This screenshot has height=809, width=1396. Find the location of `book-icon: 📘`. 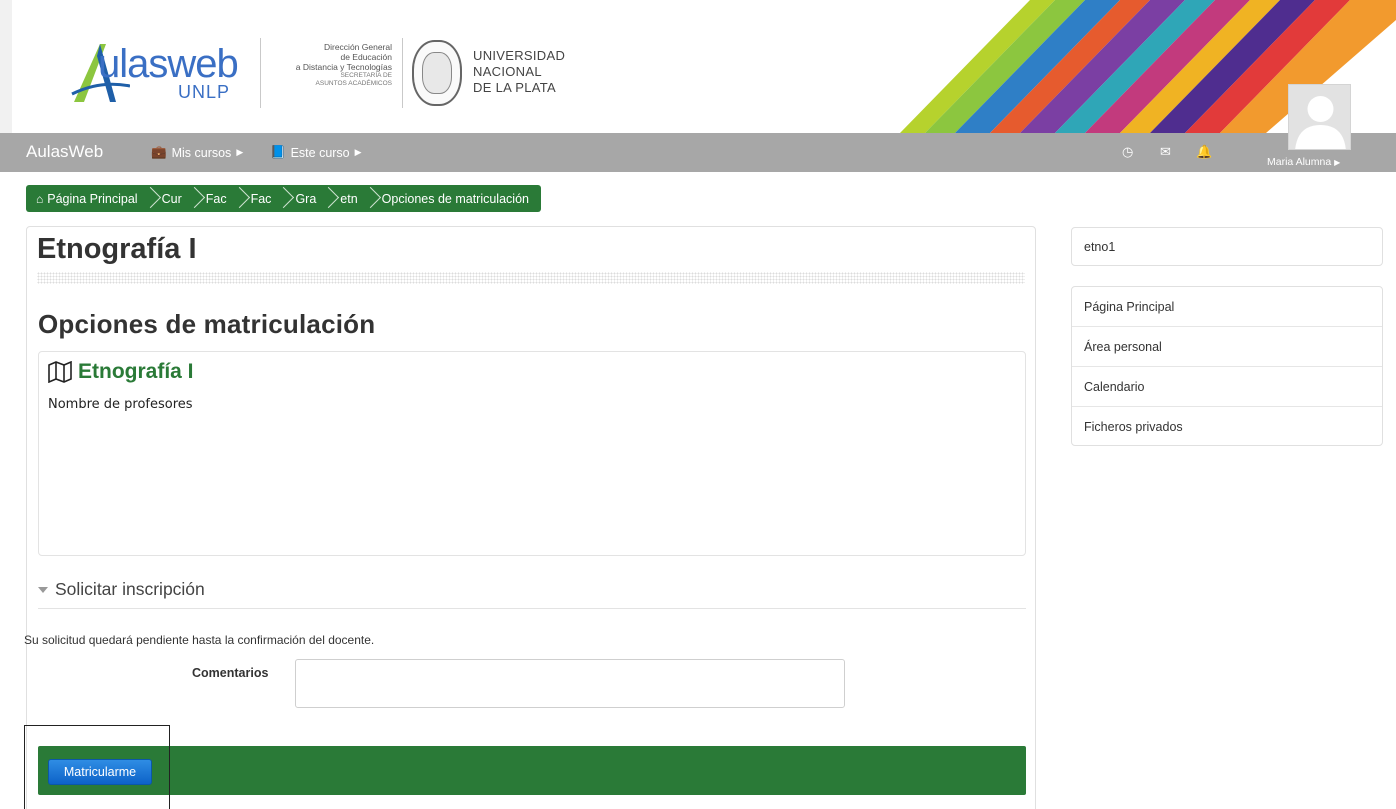

book-icon: 📘 is located at coordinates (278, 152).